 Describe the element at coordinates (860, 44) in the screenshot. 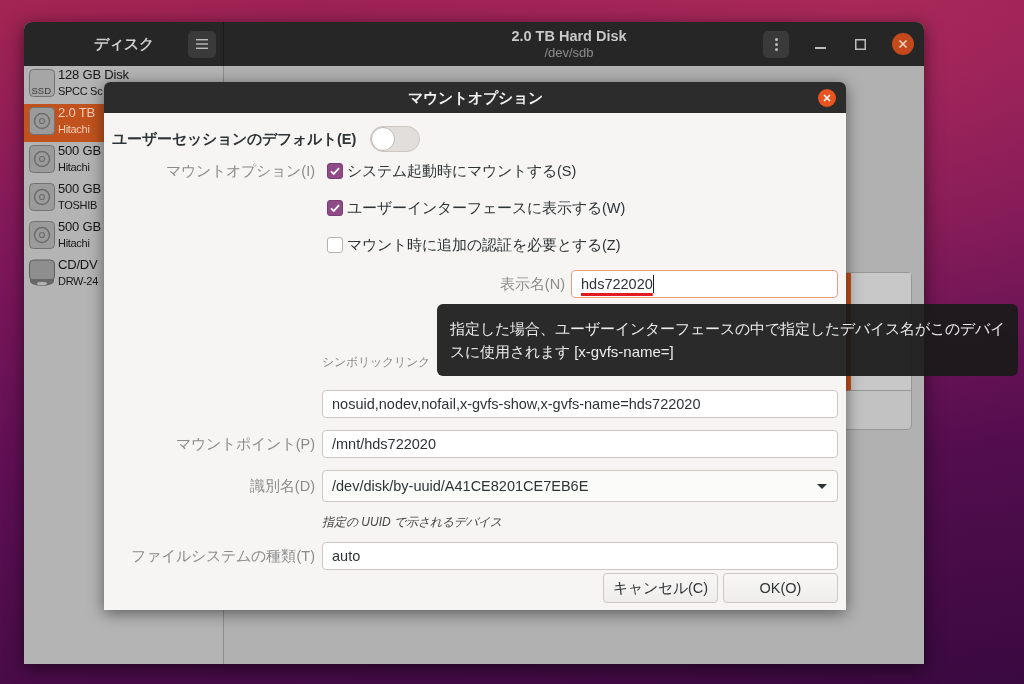

I see `maximize-icon` at that location.